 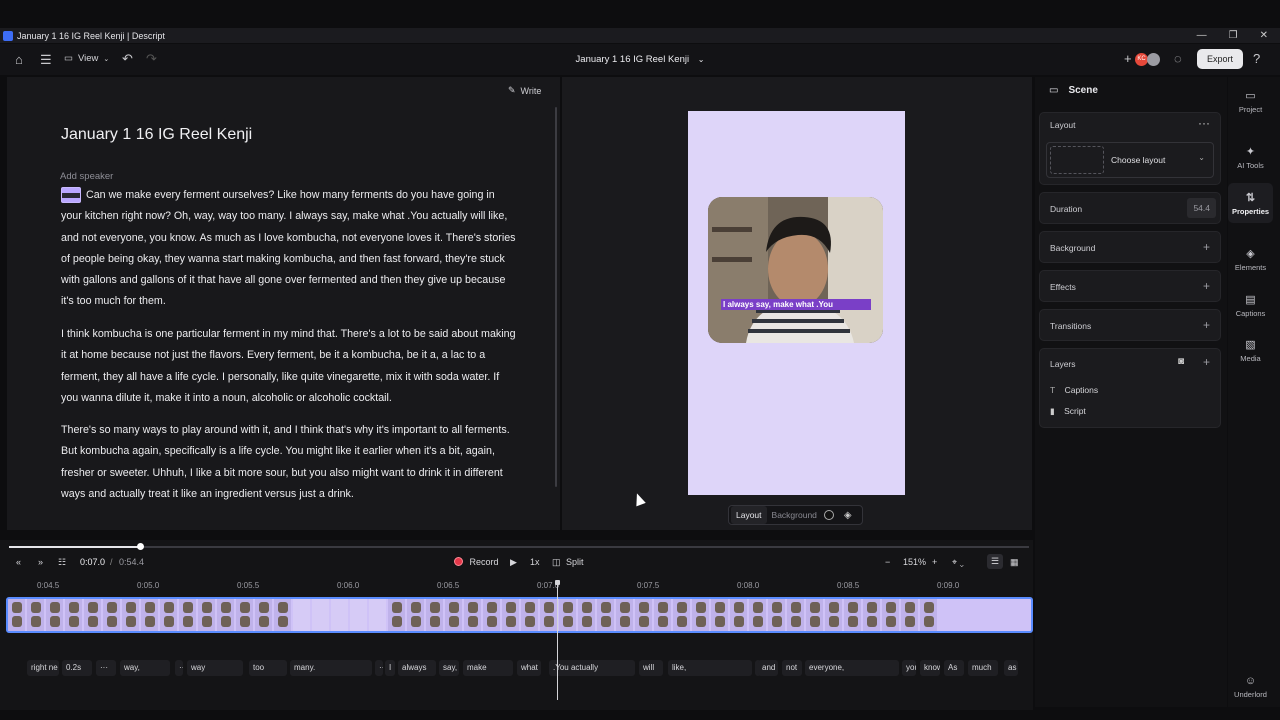 I want to click on skip-forward-icon: », so click(x=40, y=562).